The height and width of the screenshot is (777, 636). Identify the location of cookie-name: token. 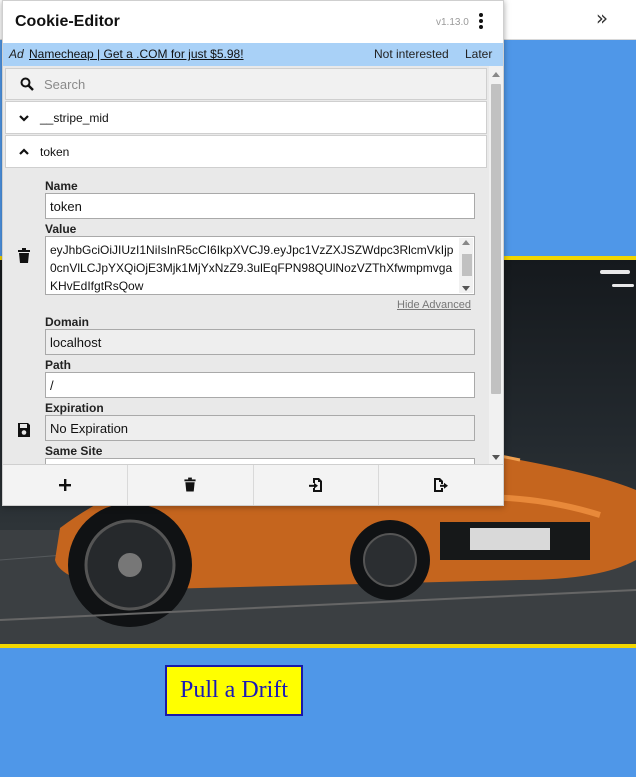
(55, 152).